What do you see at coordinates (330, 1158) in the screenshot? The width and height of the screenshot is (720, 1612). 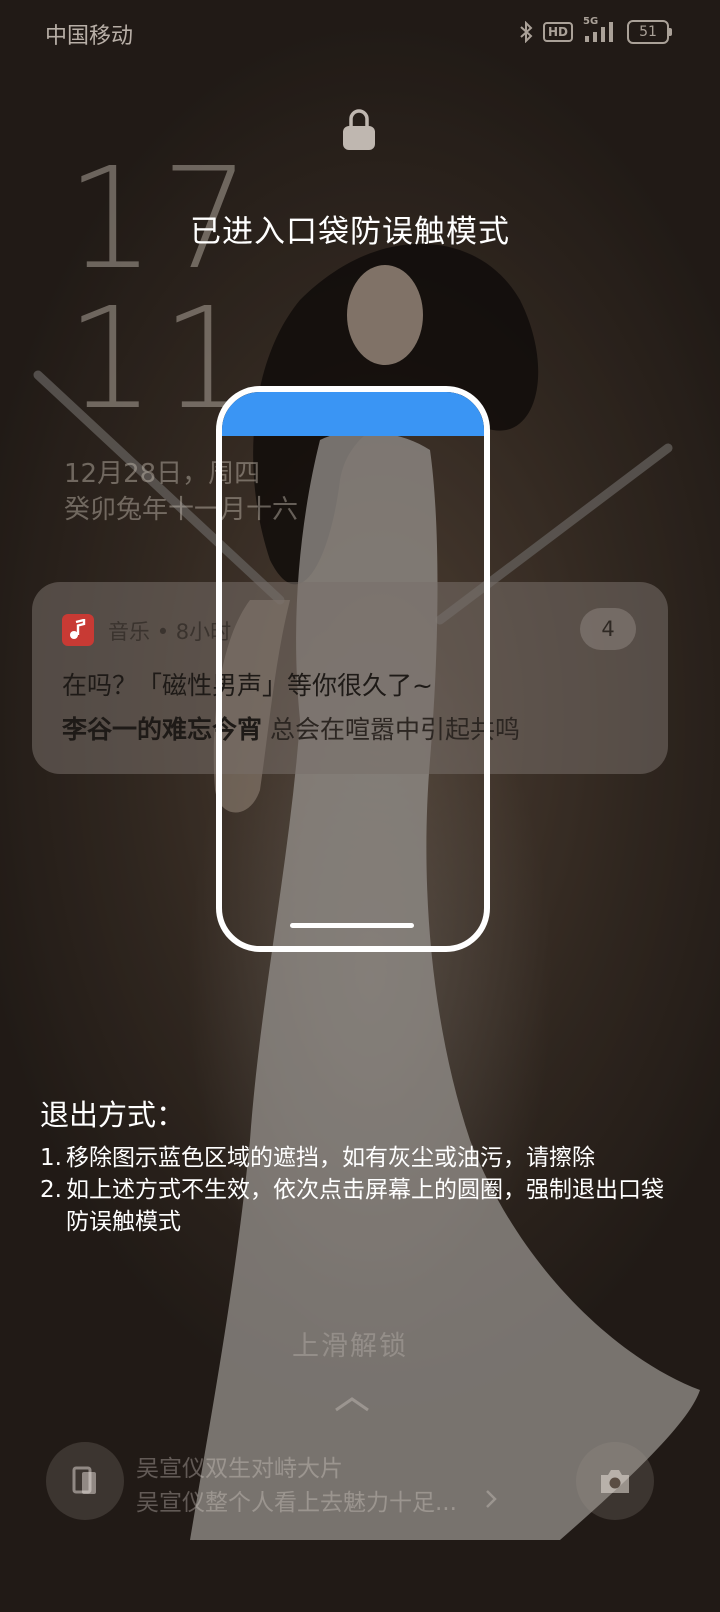 I see `exit-step-text: 移除图示蓝色区域的遮挡，如有灰尘或油污，请擦除` at bounding box center [330, 1158].